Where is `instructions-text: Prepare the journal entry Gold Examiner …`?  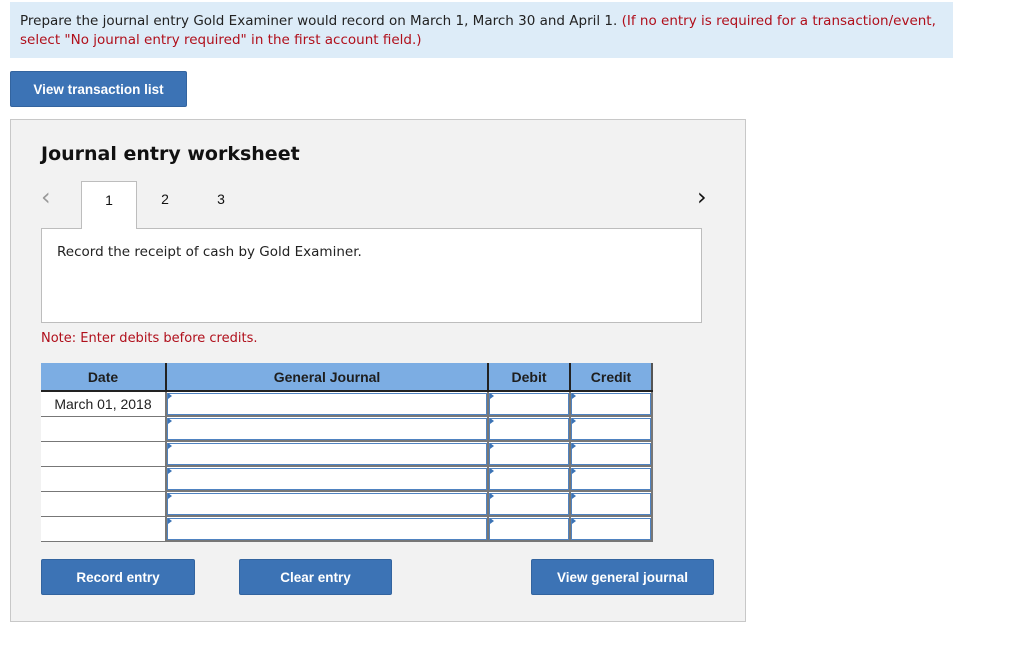 instructions-text: Prepare the journal entry Gold Examiner … is located at coordinates (319, 21).